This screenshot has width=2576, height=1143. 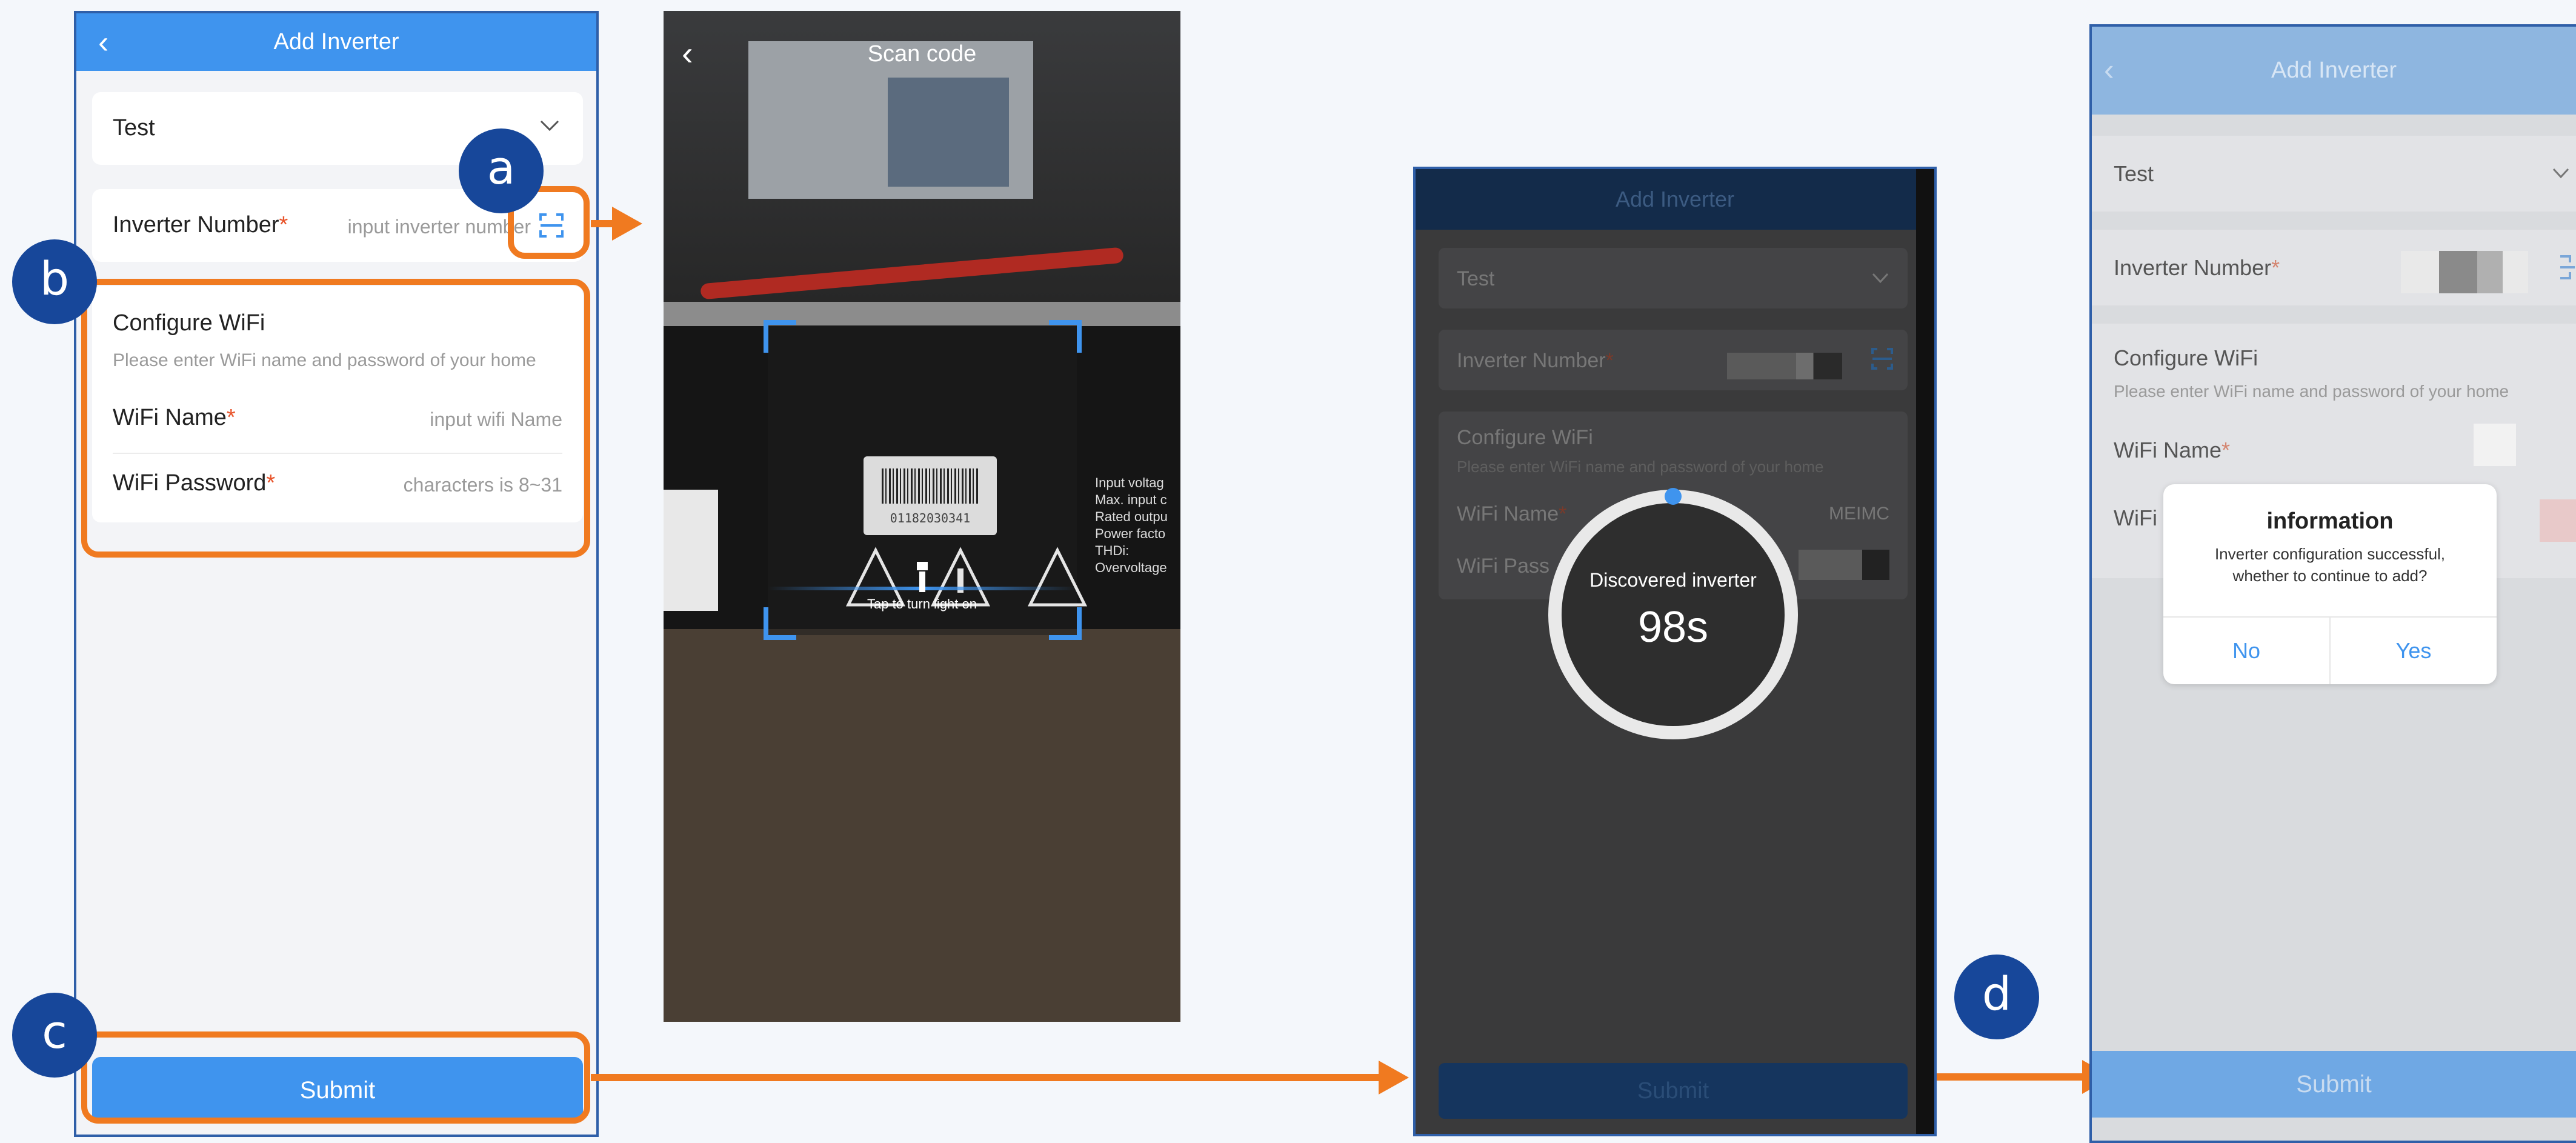 I want to click on step-marker-b: b, so click(x=54, y=281).